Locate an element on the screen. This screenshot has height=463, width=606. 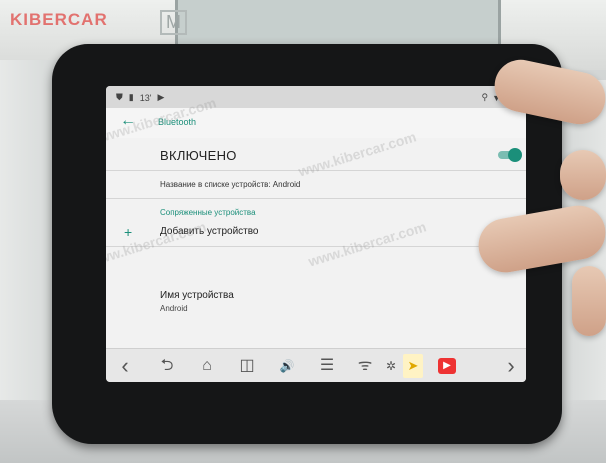
wifi-icon: ᯤ is located at coordinates (365, 366).